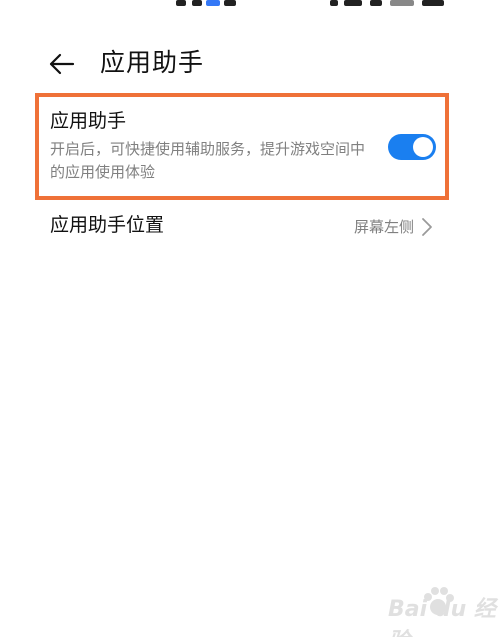 This screenshot has height=637, width=500. What do you see at coordinates (208, 160) in the screenshot?
I see `setting-description: 开启后，可快捷使用辅助服务，提升游戏空间中的应用使用体验` at bounding box center [208, 160].